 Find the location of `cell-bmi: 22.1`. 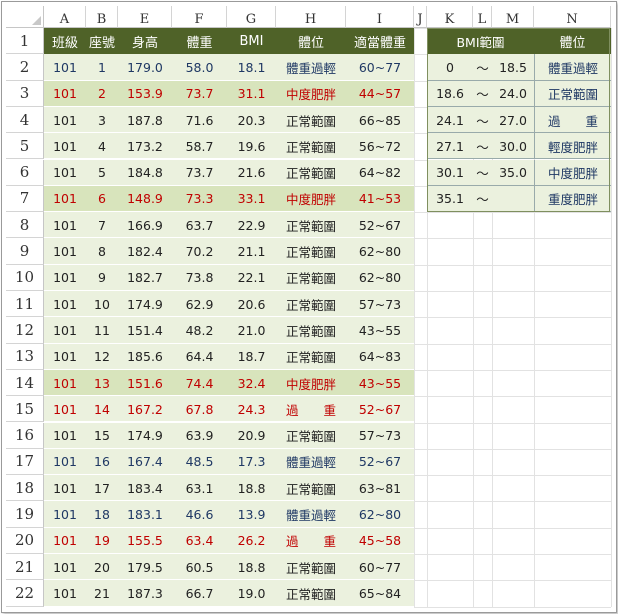

cell-bmi: 22.1 is located at coordinates (251, 278).